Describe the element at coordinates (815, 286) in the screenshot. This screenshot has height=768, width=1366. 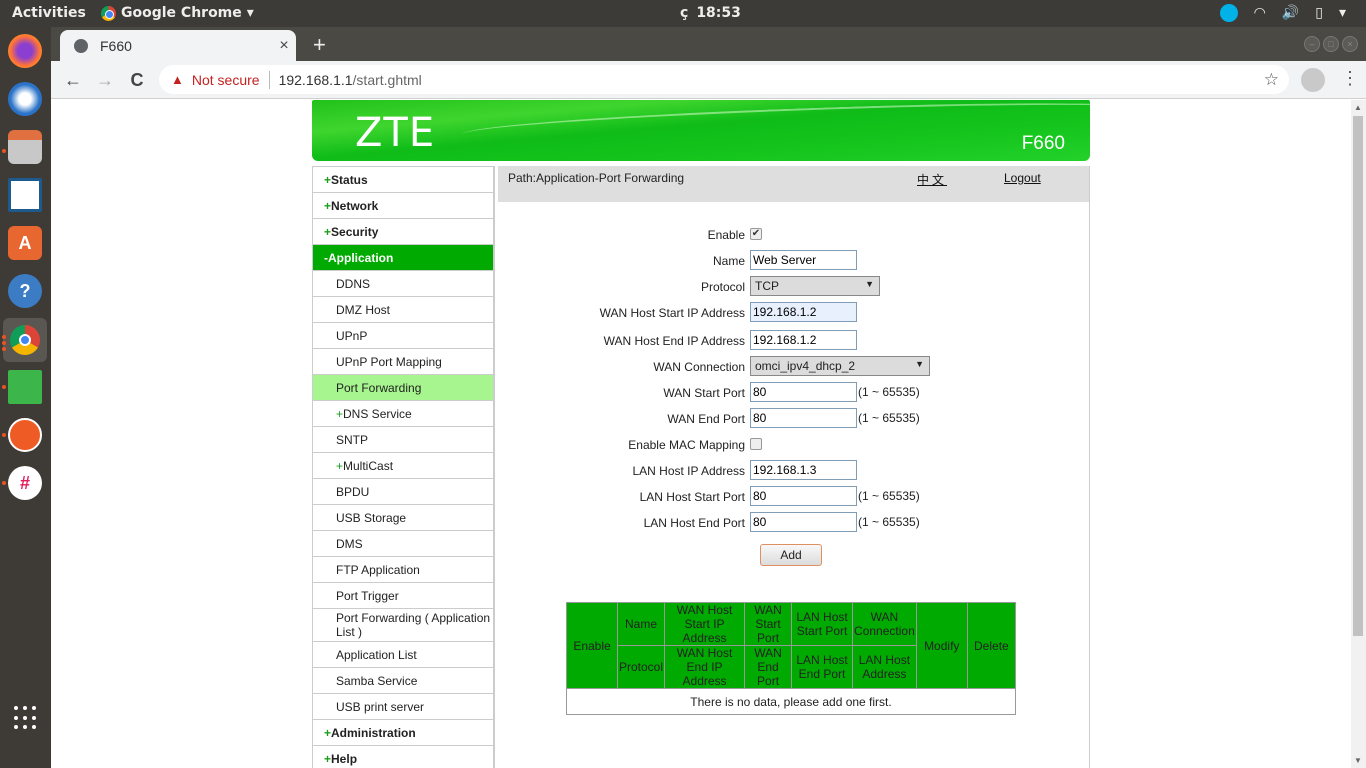
I see `protocol-select: TCP ▼` at that location.